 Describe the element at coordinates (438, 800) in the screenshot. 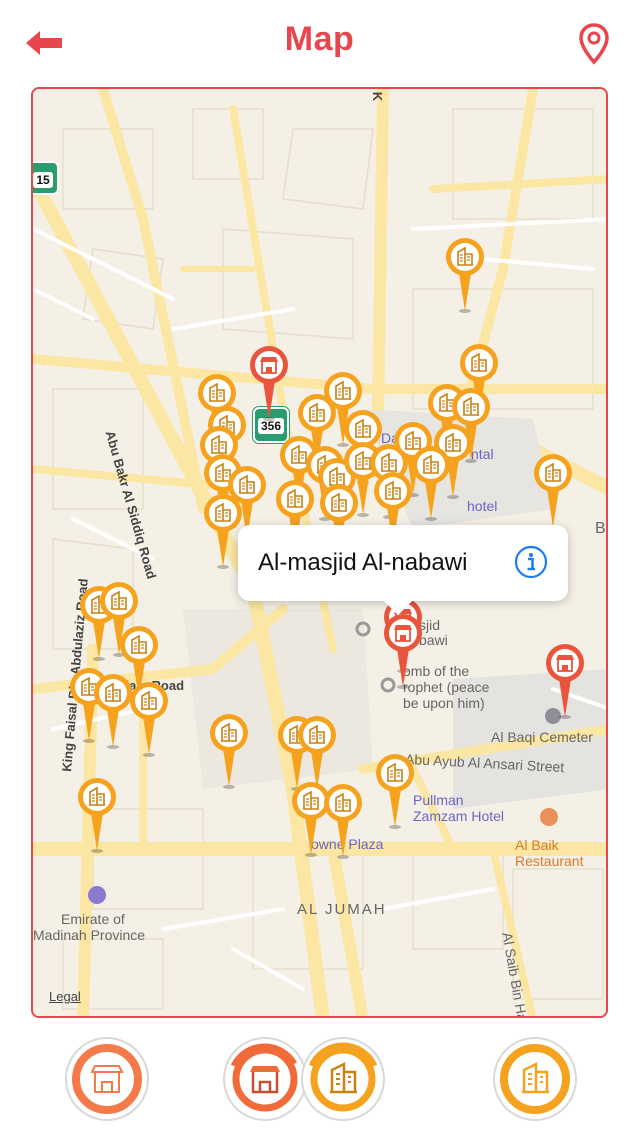

I see `place-label-pullman-1: Pullman` at that location.